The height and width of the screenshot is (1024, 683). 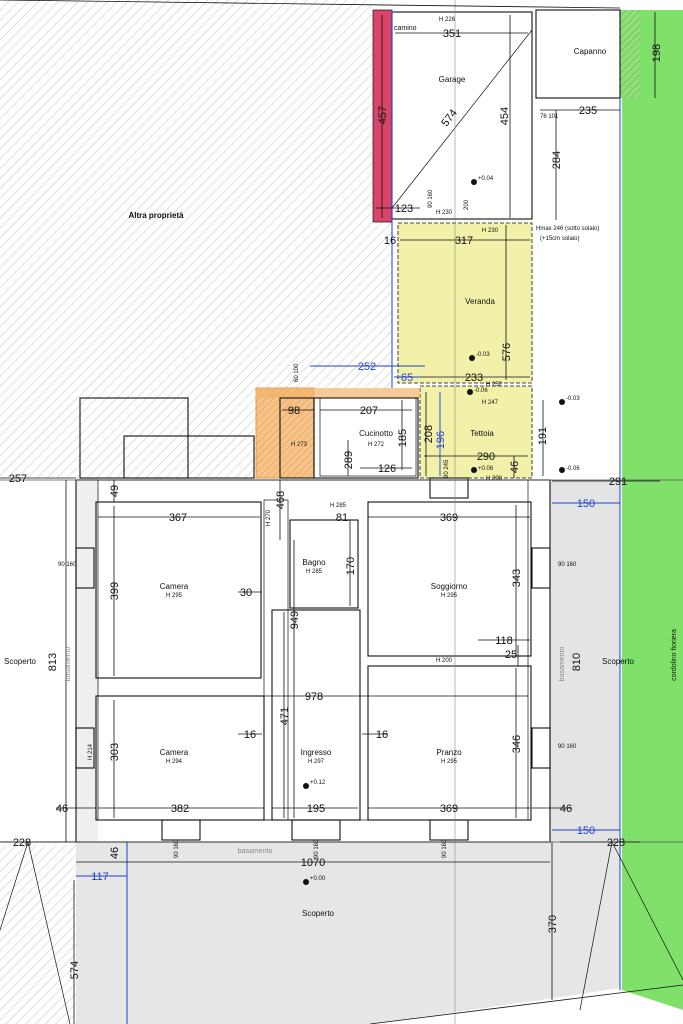 I want to click on lower-left-hatch, so click(x=38, y=934).